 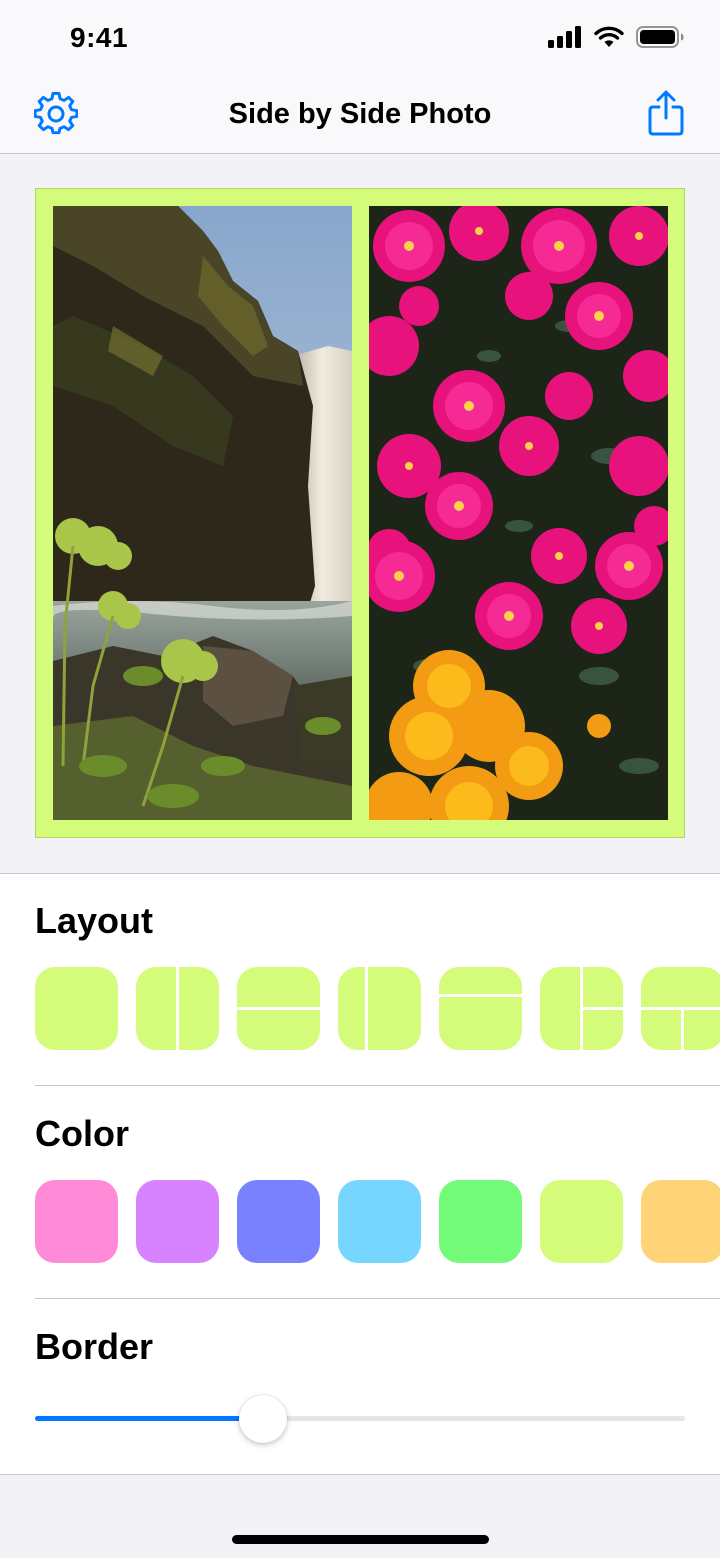 I want to click on layout-short-tall-rows, so click(x=480, y=1008).